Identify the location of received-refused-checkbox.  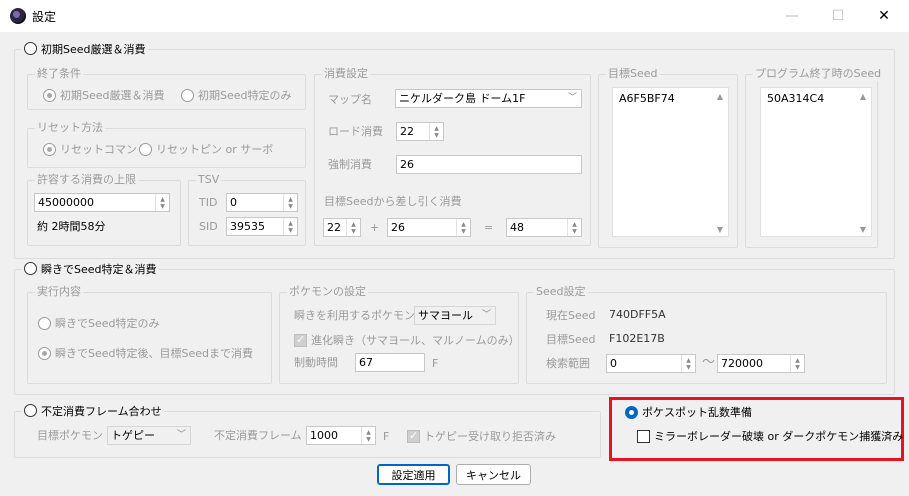
(413, 436).